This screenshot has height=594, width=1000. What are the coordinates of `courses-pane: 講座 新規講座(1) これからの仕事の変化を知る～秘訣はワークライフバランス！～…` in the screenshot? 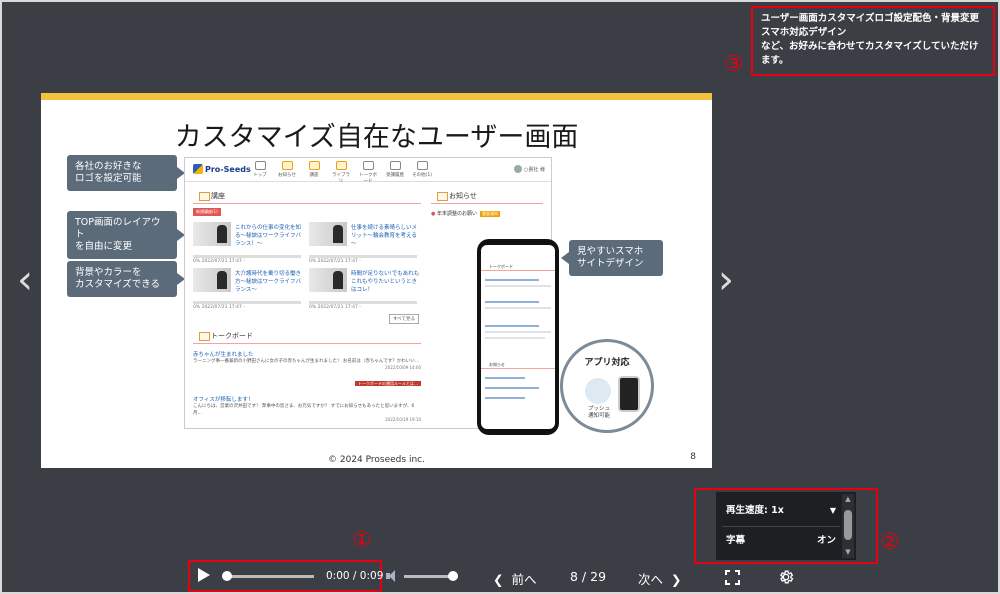 It's located at (307, 256).